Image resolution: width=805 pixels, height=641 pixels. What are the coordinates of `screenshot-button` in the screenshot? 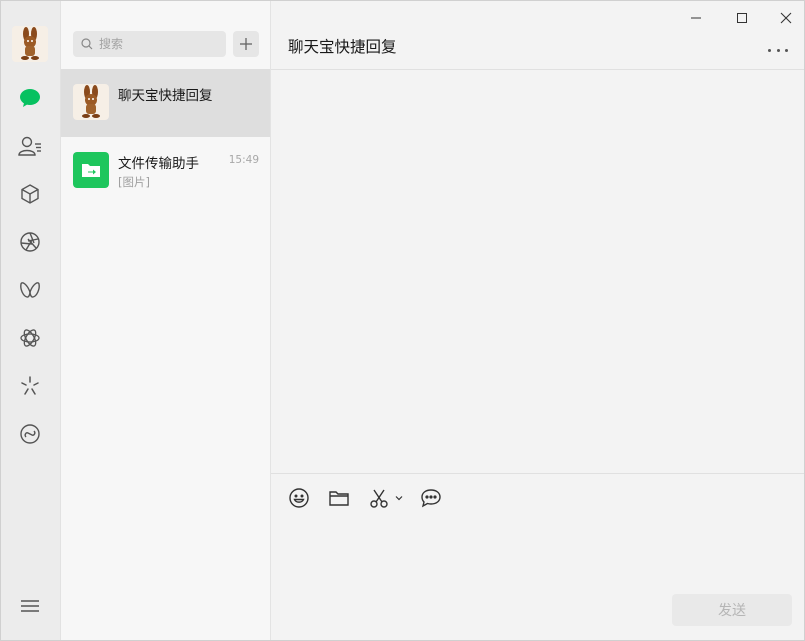 It's located at (386, 498).